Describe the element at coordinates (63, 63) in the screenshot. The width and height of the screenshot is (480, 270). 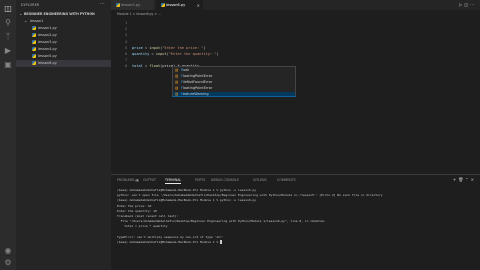
I see `file-item: lesson6.py` at that location.